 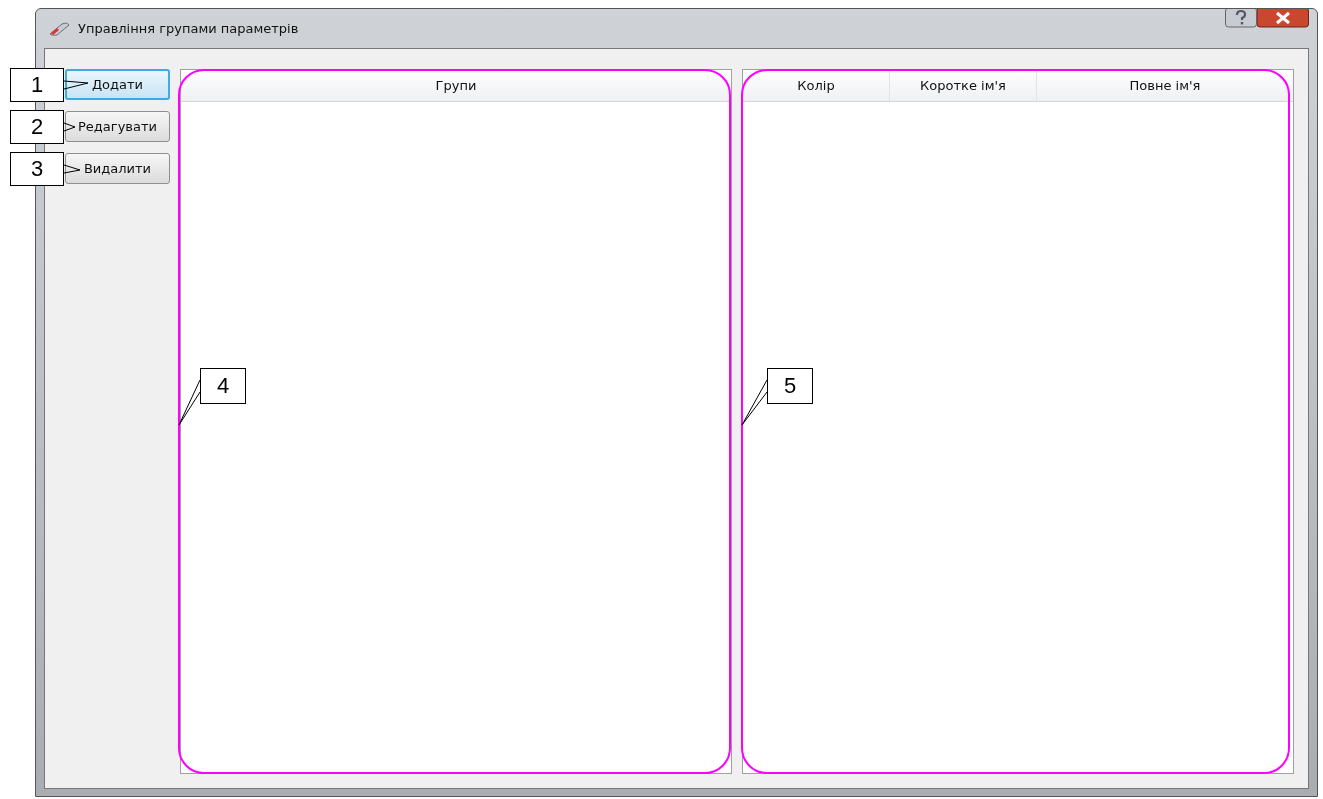 I want to click on close-button, so click(x=1283, y=18).